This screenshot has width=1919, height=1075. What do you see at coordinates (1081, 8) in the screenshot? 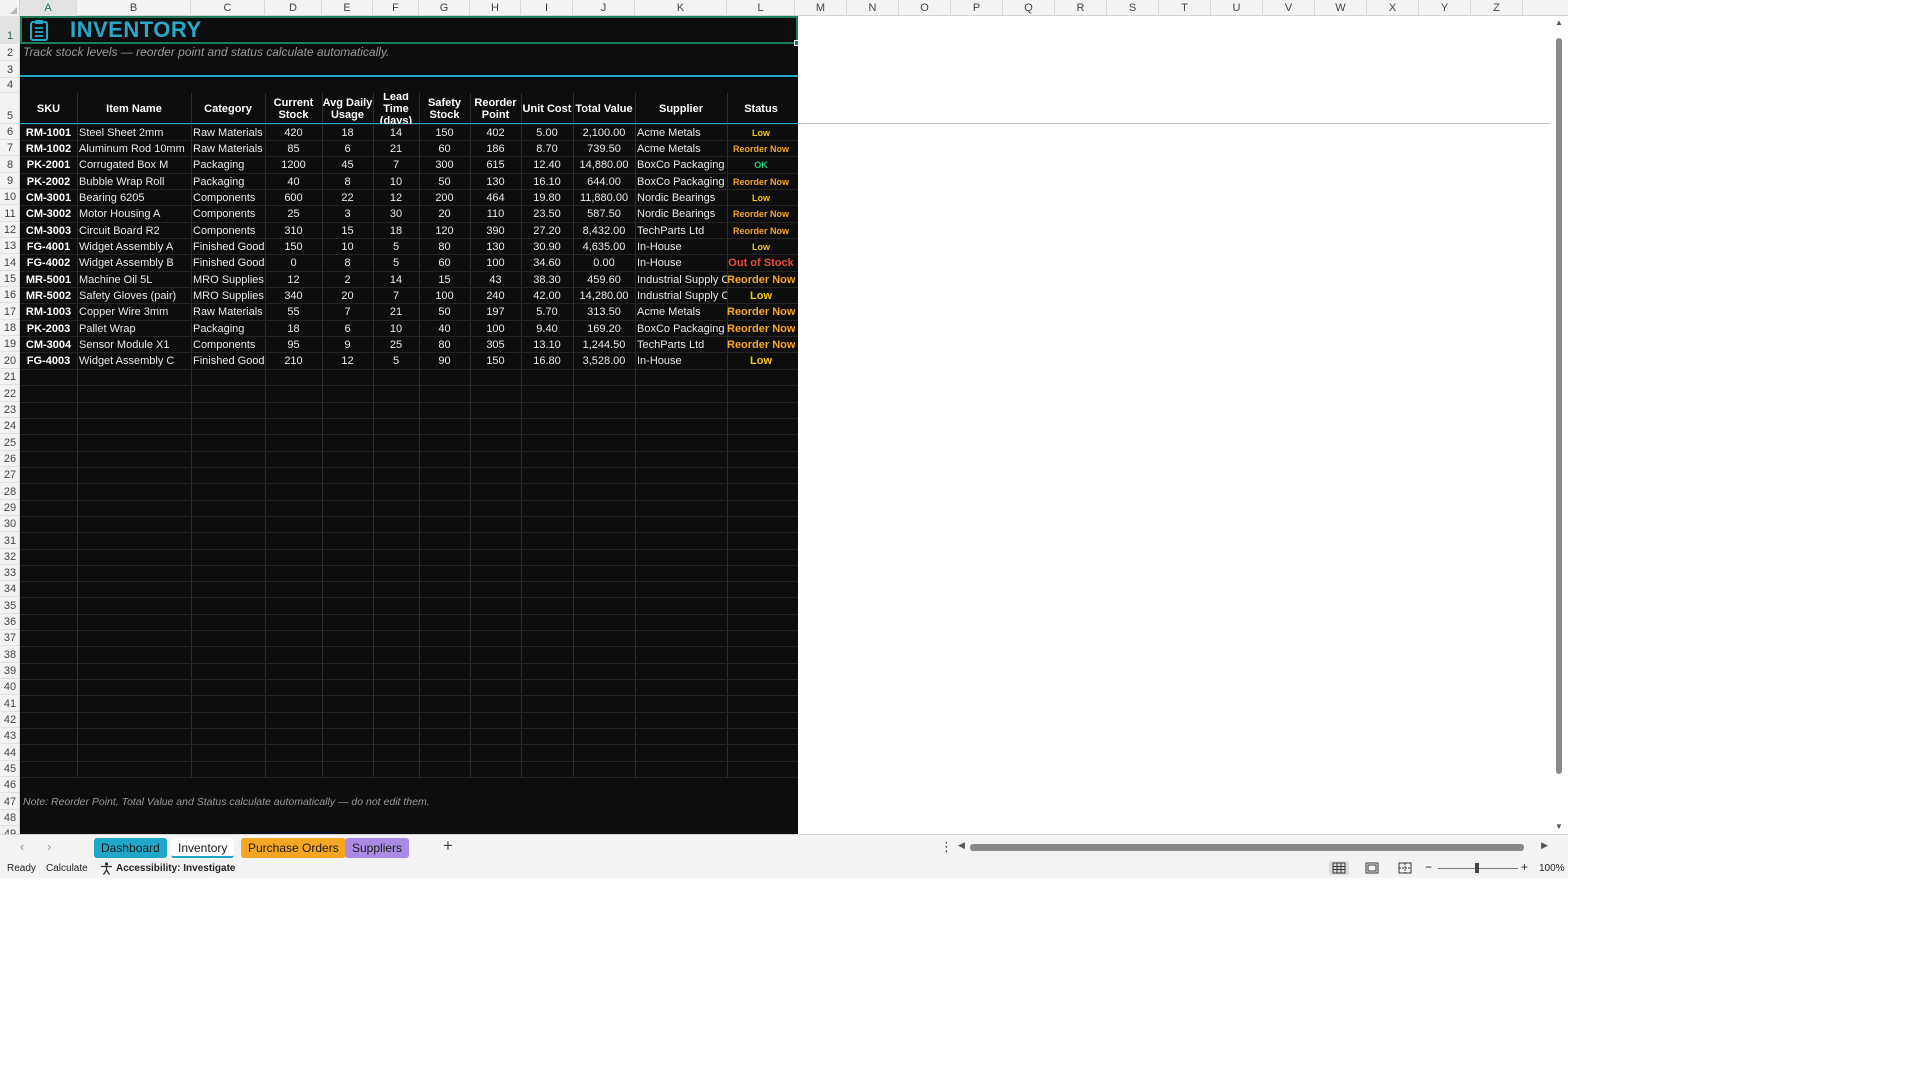
I see `column-header-r: R` at bounding box center [1081, 8].